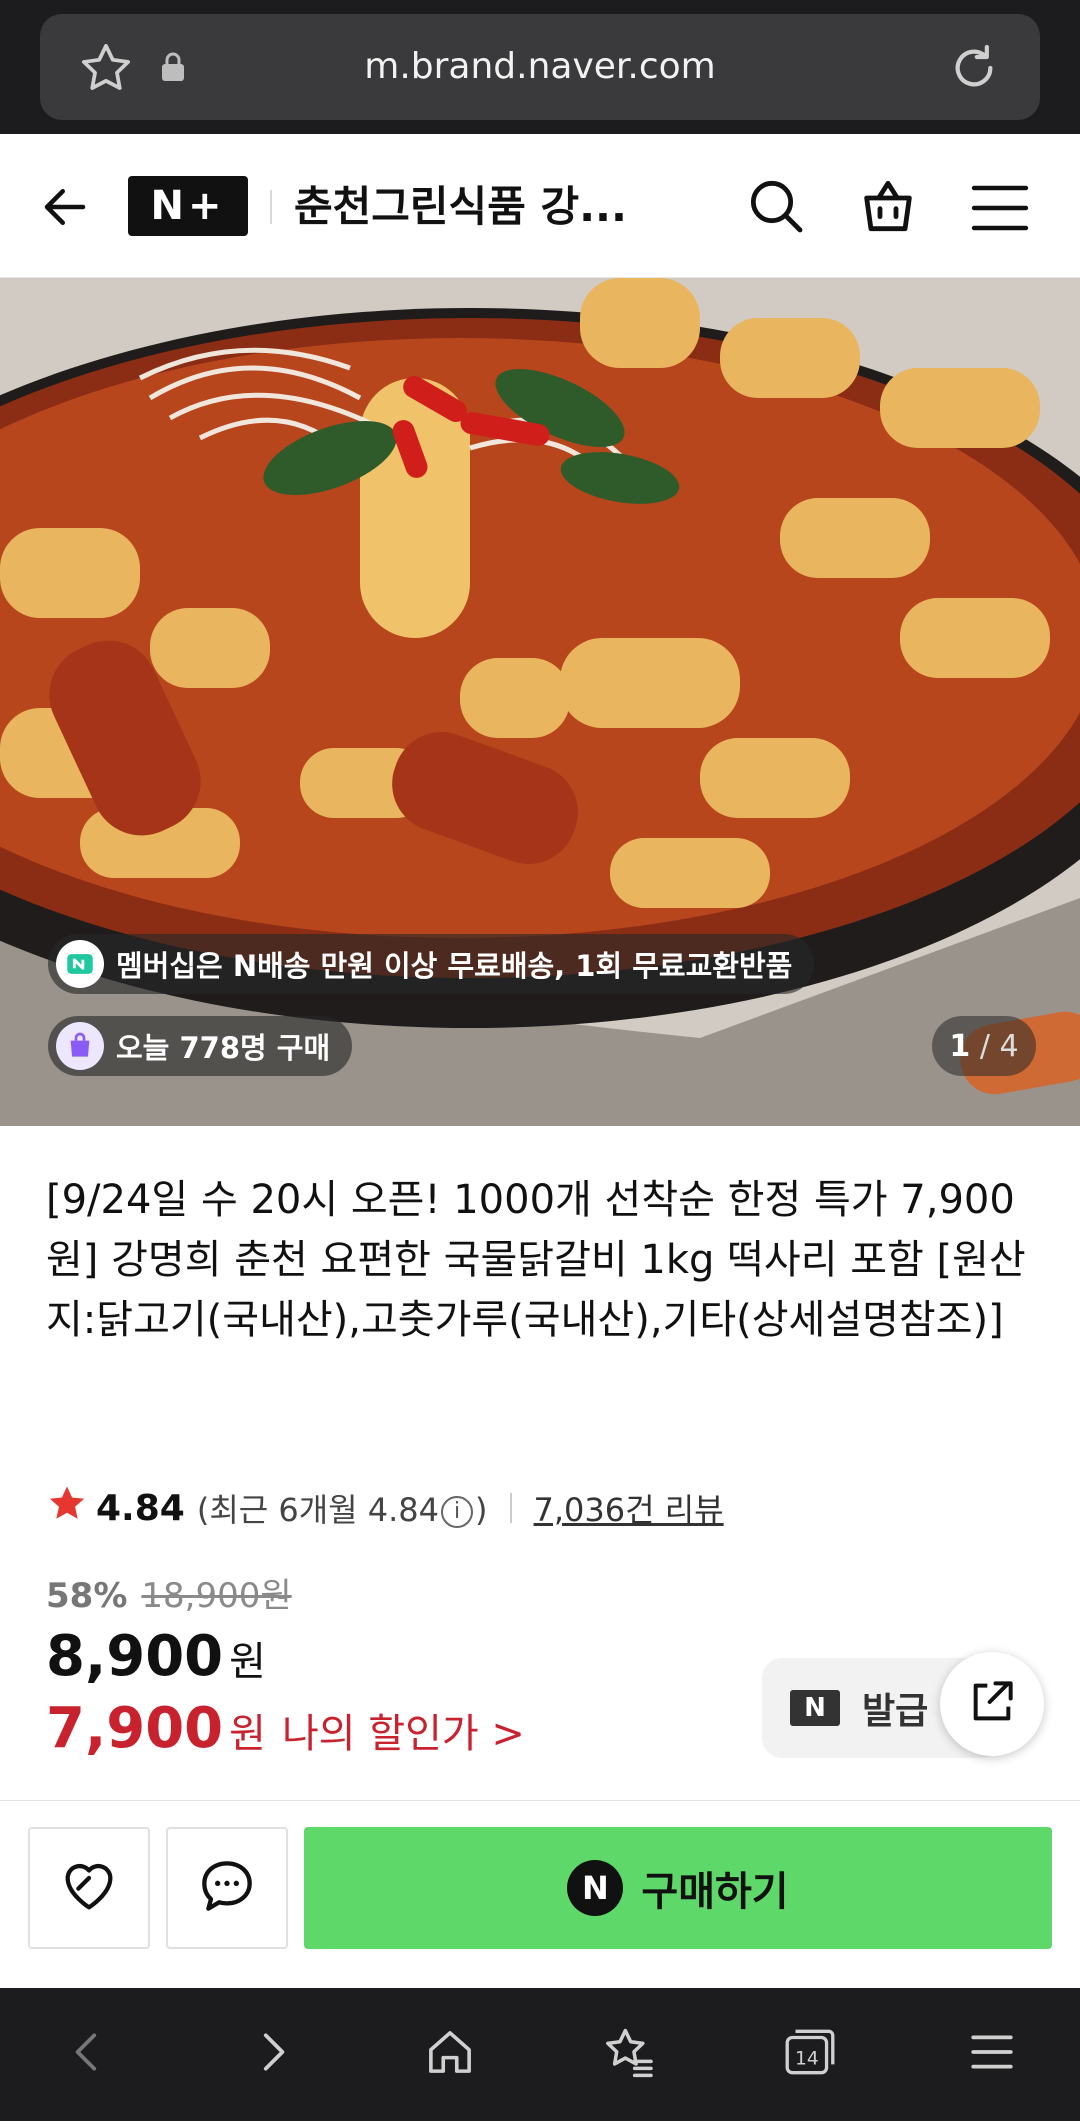 The height and width of the screenshot is (2121, 1080). Describe the element at coordinates (271, 207) in the screenshot. I see `header-divider` at that location.